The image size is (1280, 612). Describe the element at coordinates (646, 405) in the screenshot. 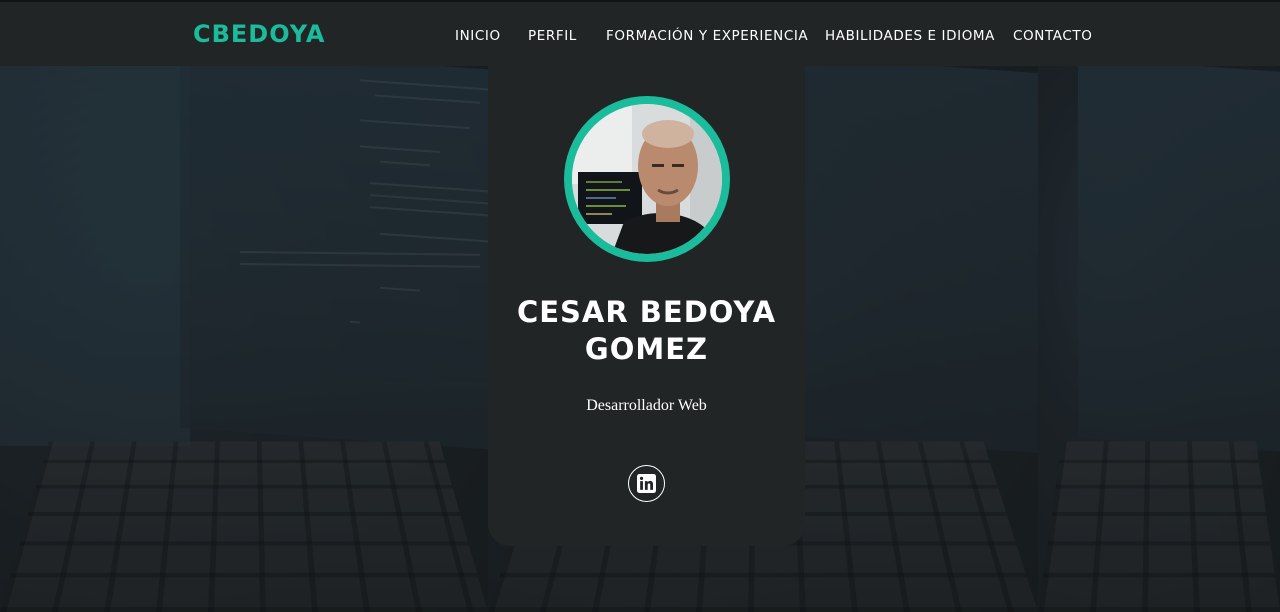

I see `profile-role: Desarrollador Web` at that location.